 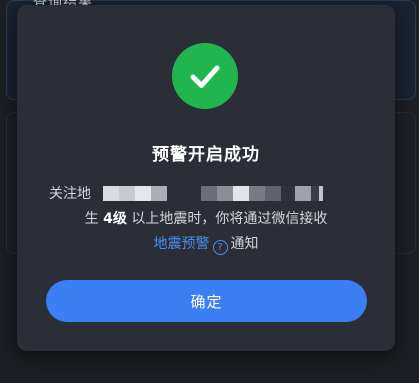 What do you see at coordinates (115, 219) in the screenshot?
I see `magnitude-value: 4级` at bounding box center [115, 219].